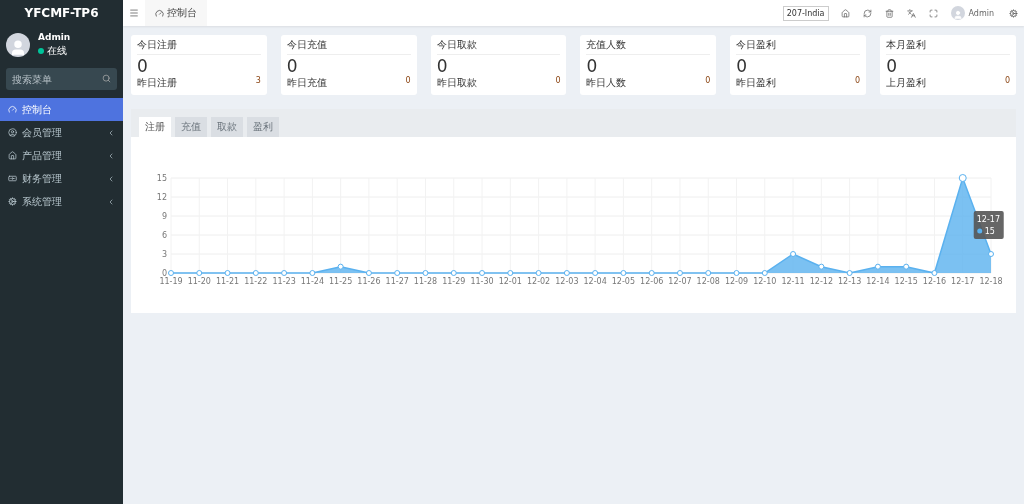  I want to click on card-footer-label: 上月盈利, so click(906, 83).